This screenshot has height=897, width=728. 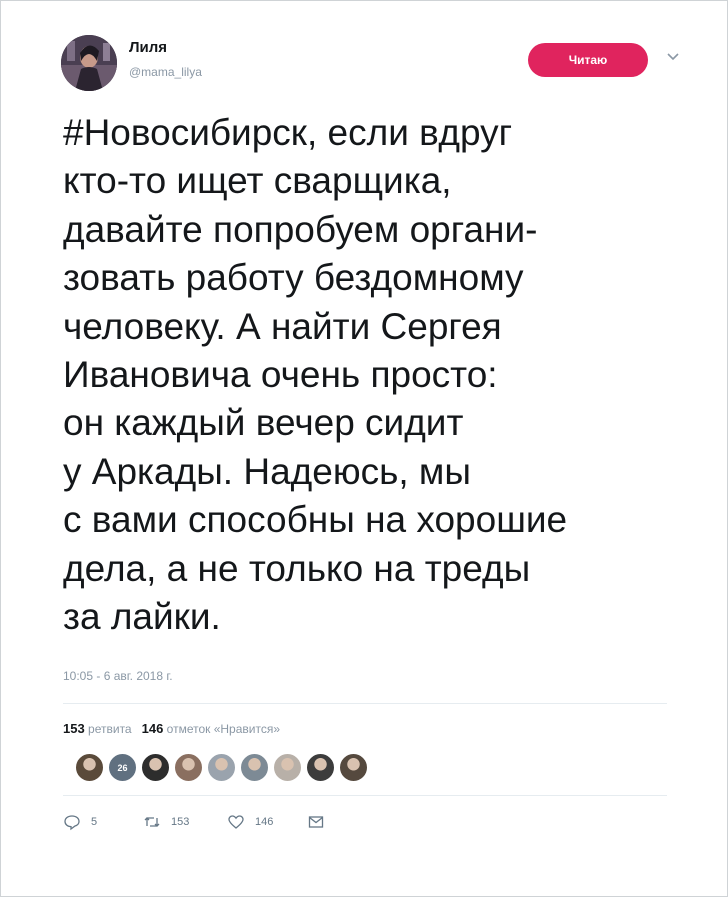 What do you see at coordinates (142, 617) in the screenshot?
I see `tweet-line: за лайки.` at bounding box center [142, 617].